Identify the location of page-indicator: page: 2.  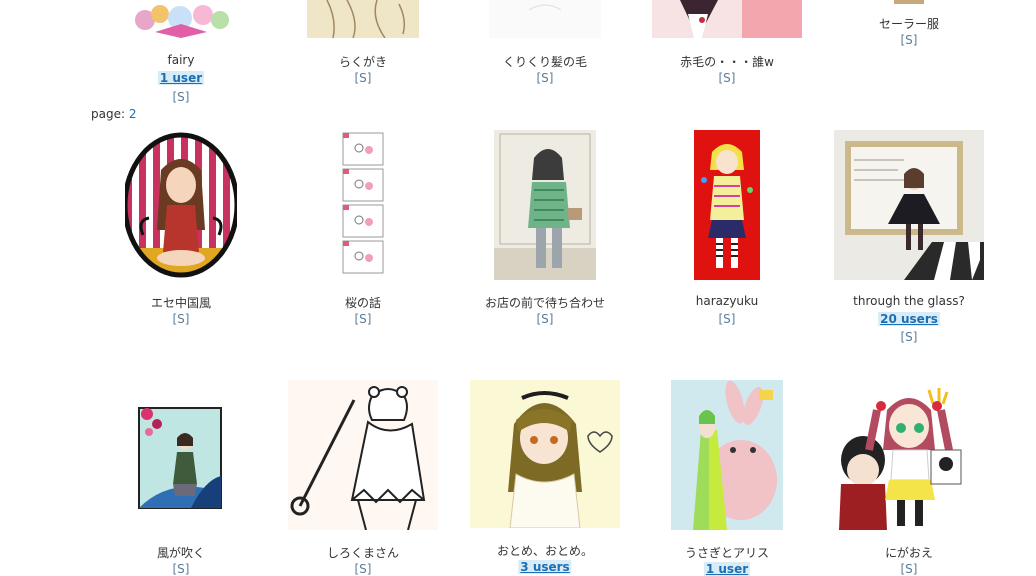
(113, 114).